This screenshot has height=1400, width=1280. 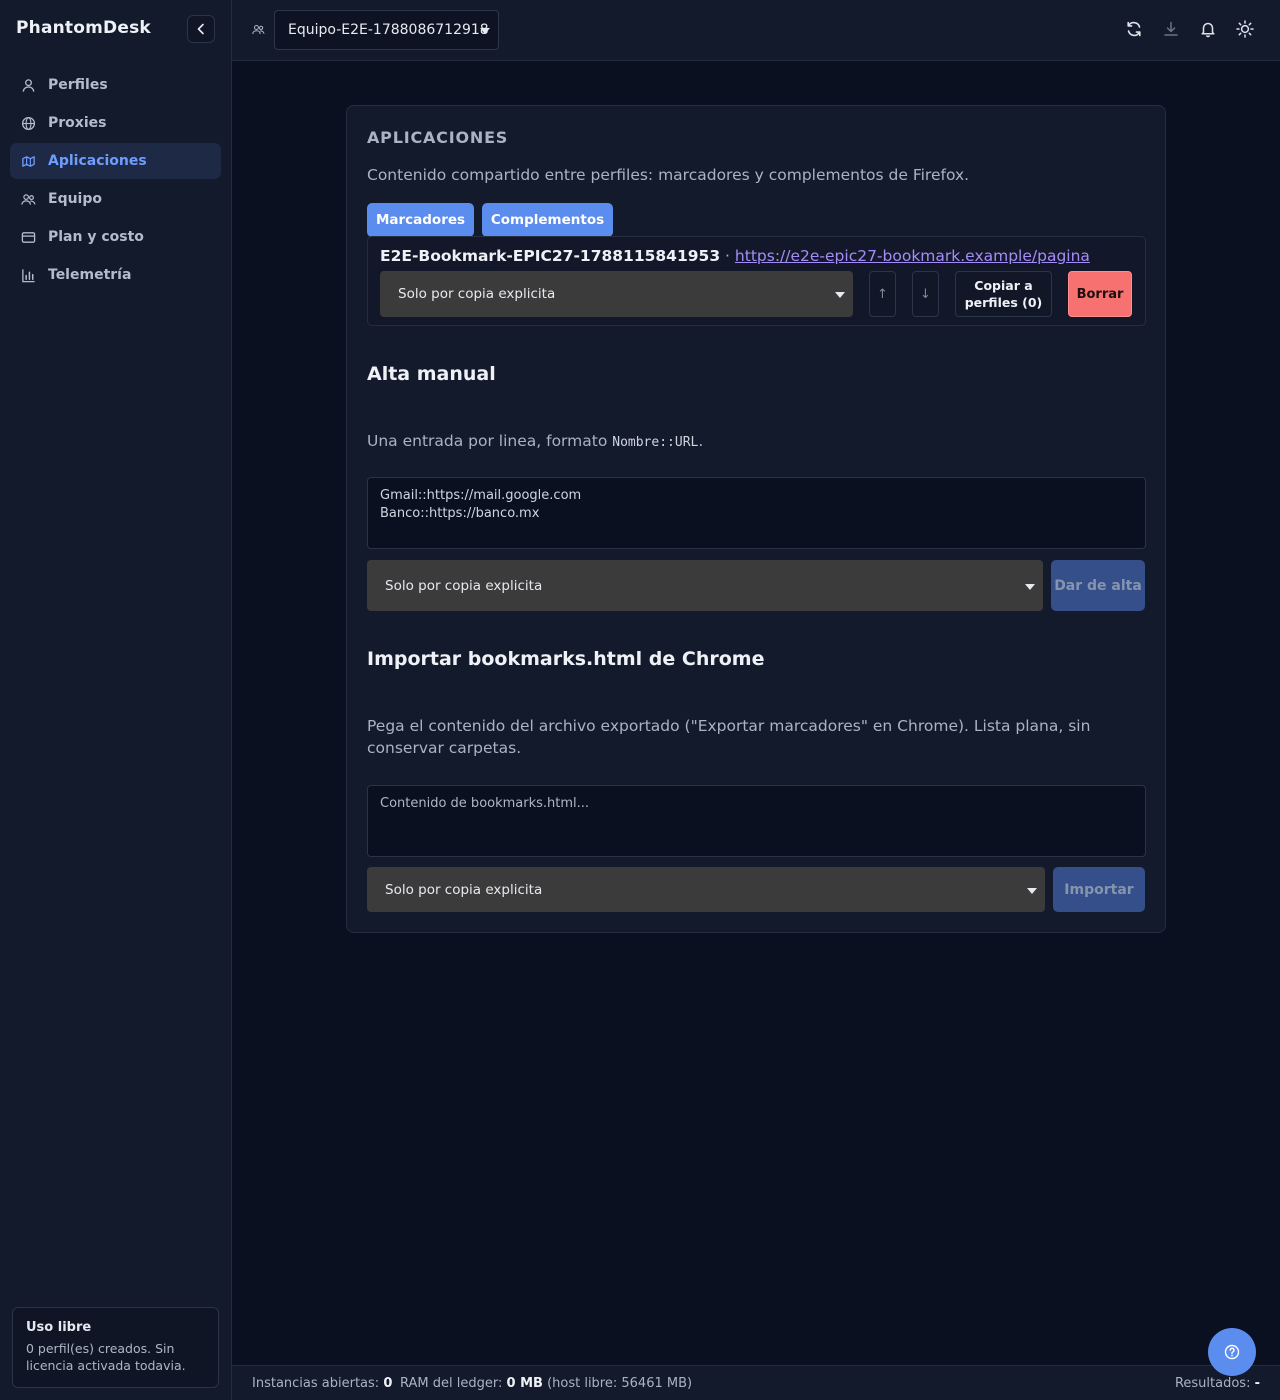 I want to click on user-icon, so click(x=28, y=85).